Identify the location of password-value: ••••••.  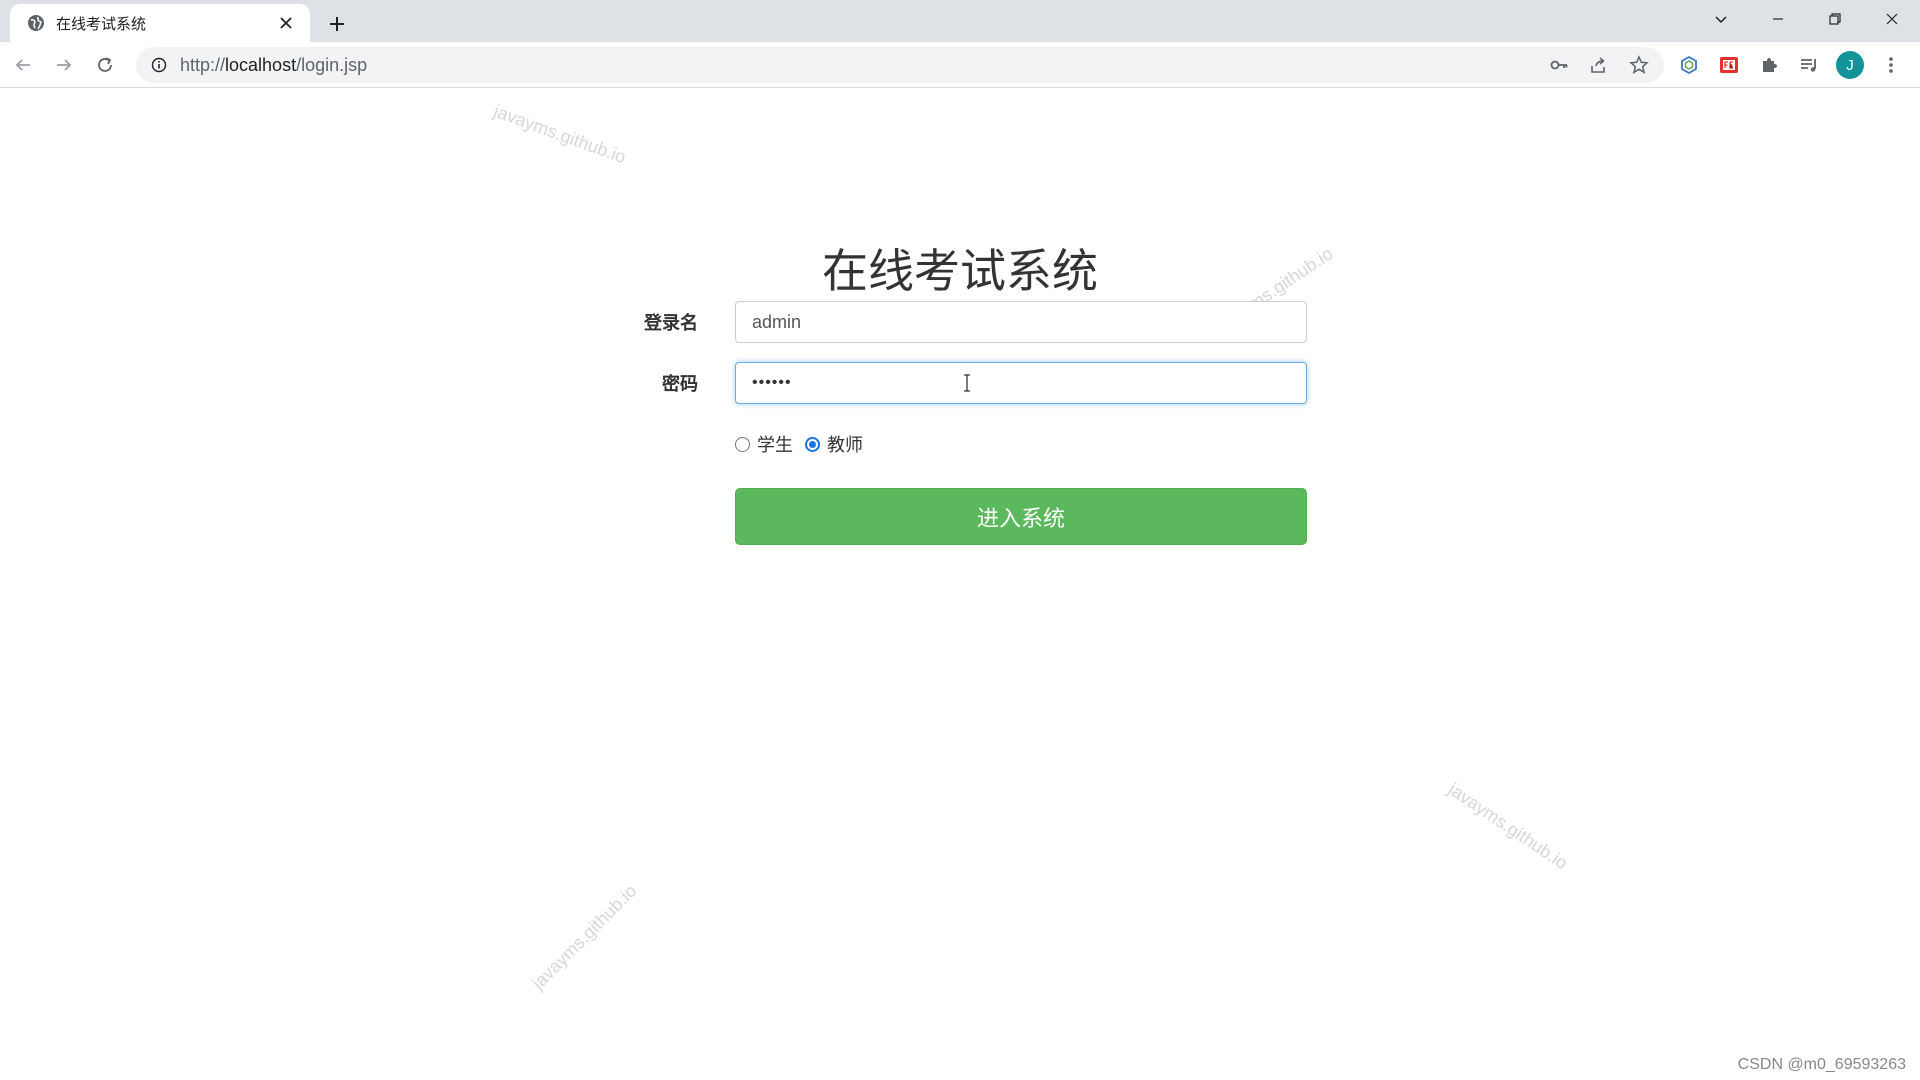
(772, 382).